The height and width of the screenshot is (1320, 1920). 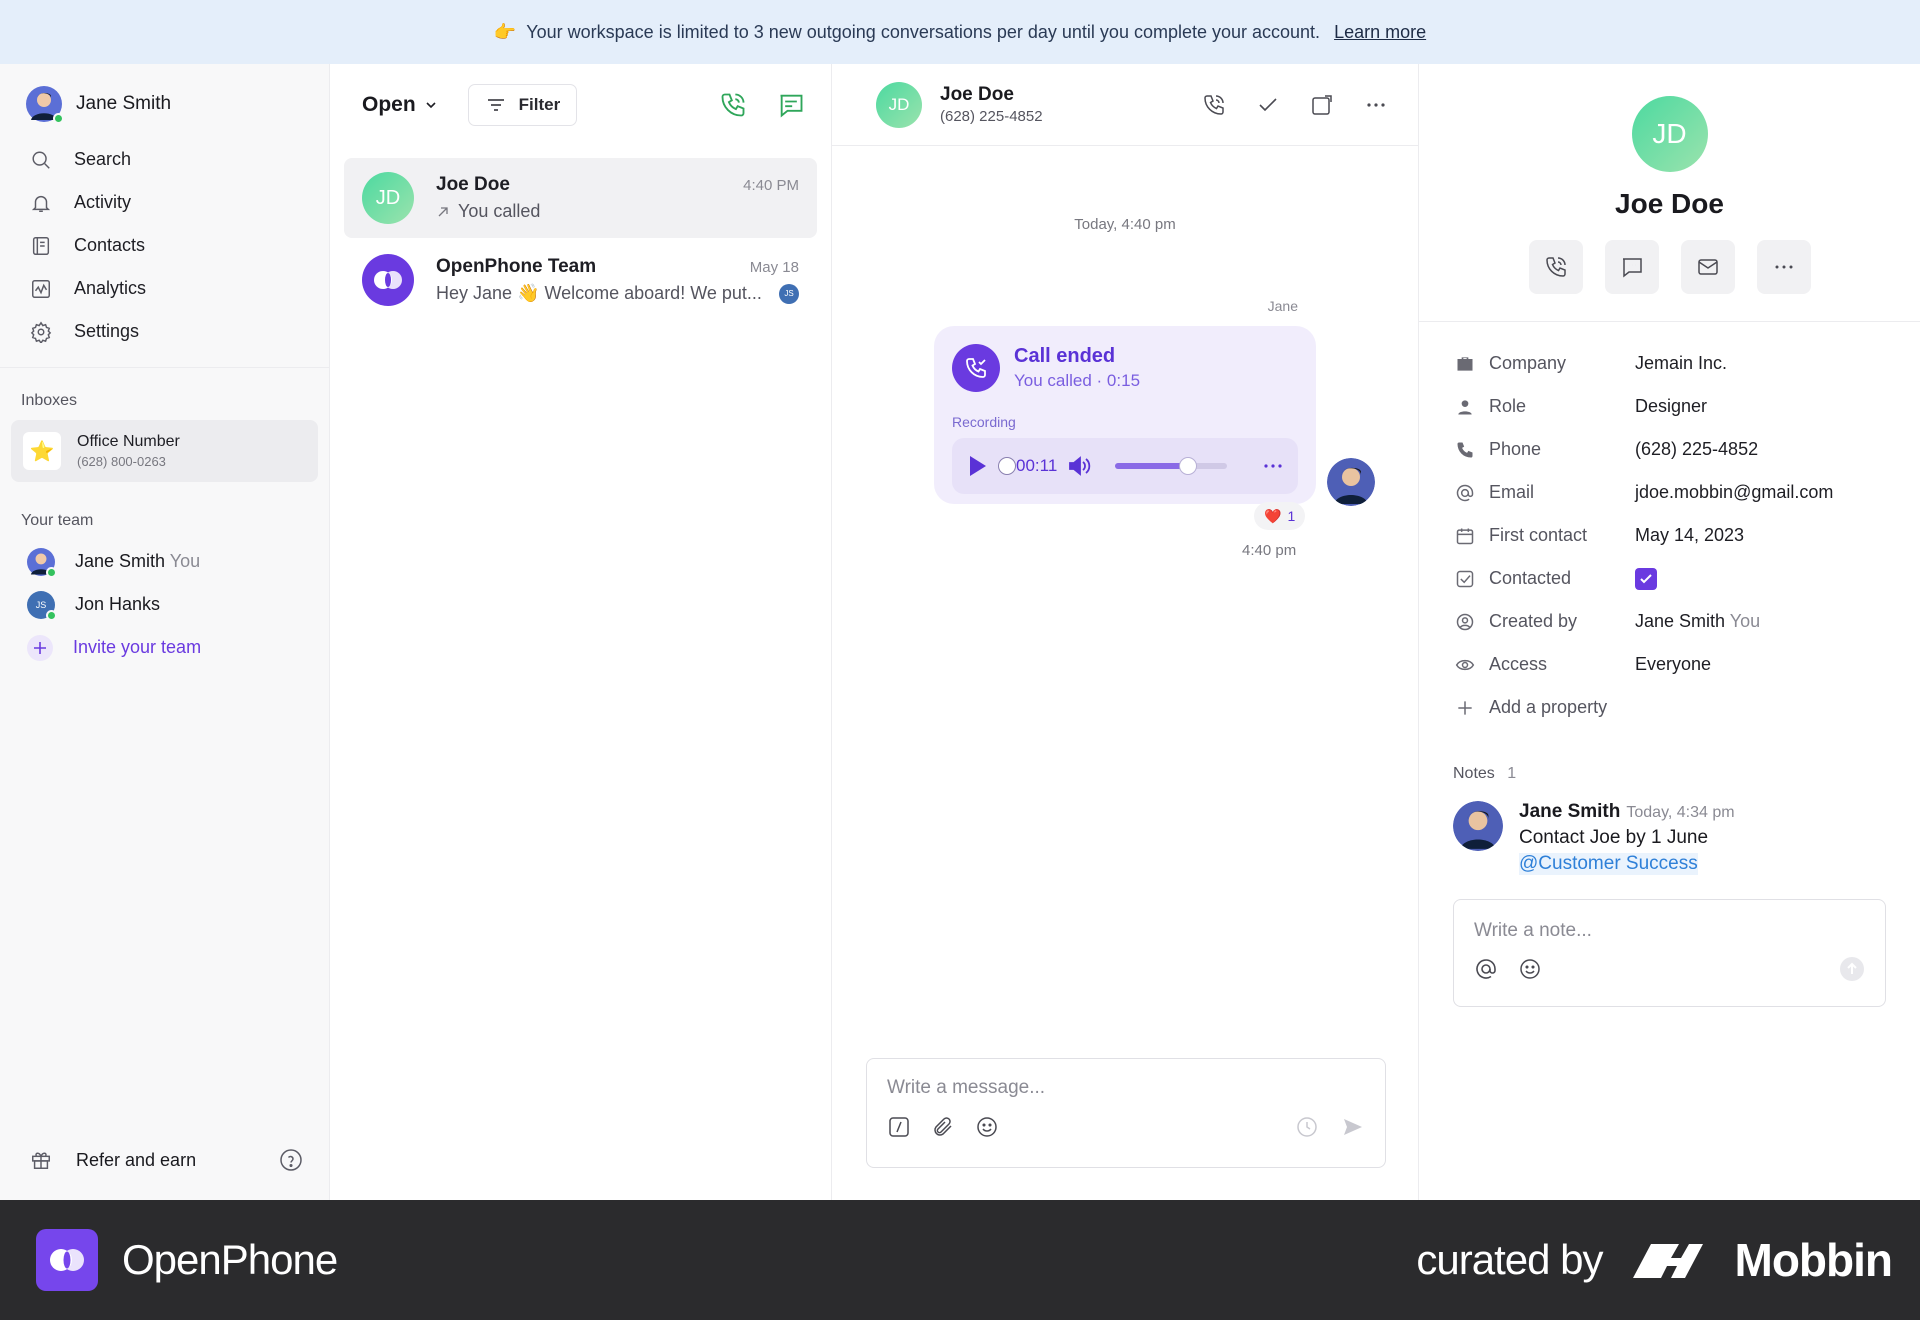 I want to click on refer-and-earn: Refer and earn, so click(x=164, y=1160).